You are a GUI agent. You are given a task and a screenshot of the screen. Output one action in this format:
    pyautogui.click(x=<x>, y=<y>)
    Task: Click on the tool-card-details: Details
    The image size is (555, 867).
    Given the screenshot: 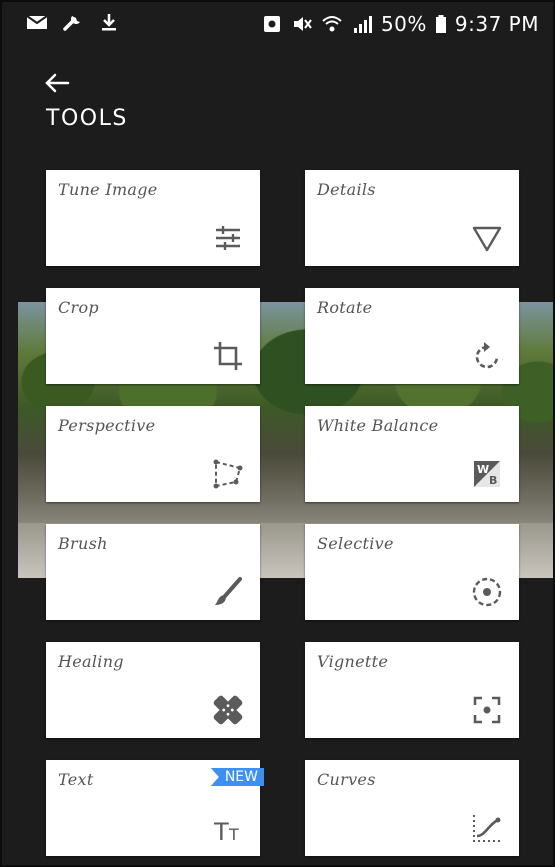 What is the action you would take?
    pyautogui.click(x=412, y=218)
    